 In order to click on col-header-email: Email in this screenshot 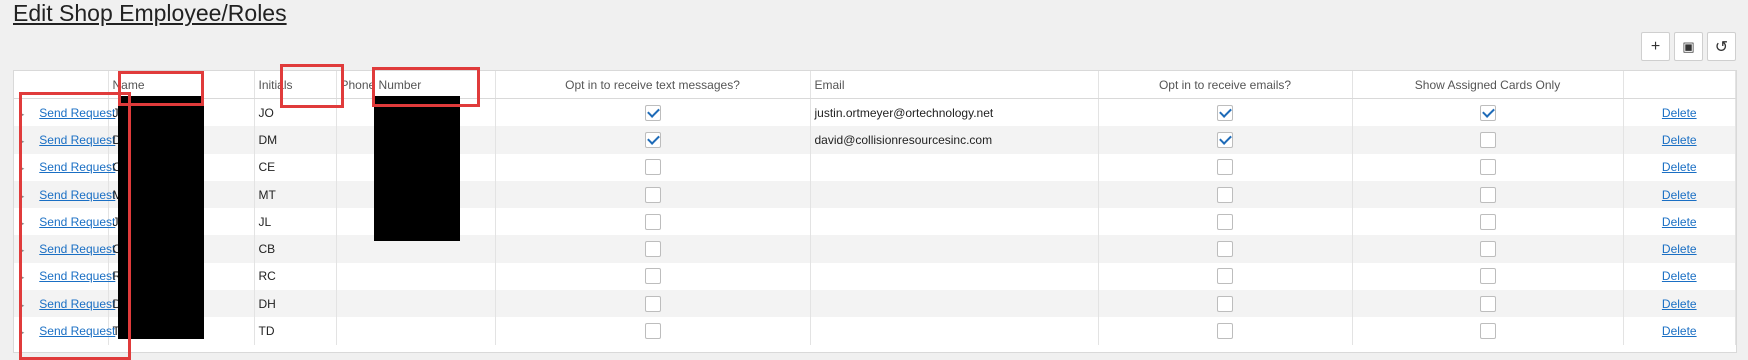, I will do `click(954, 85)`.